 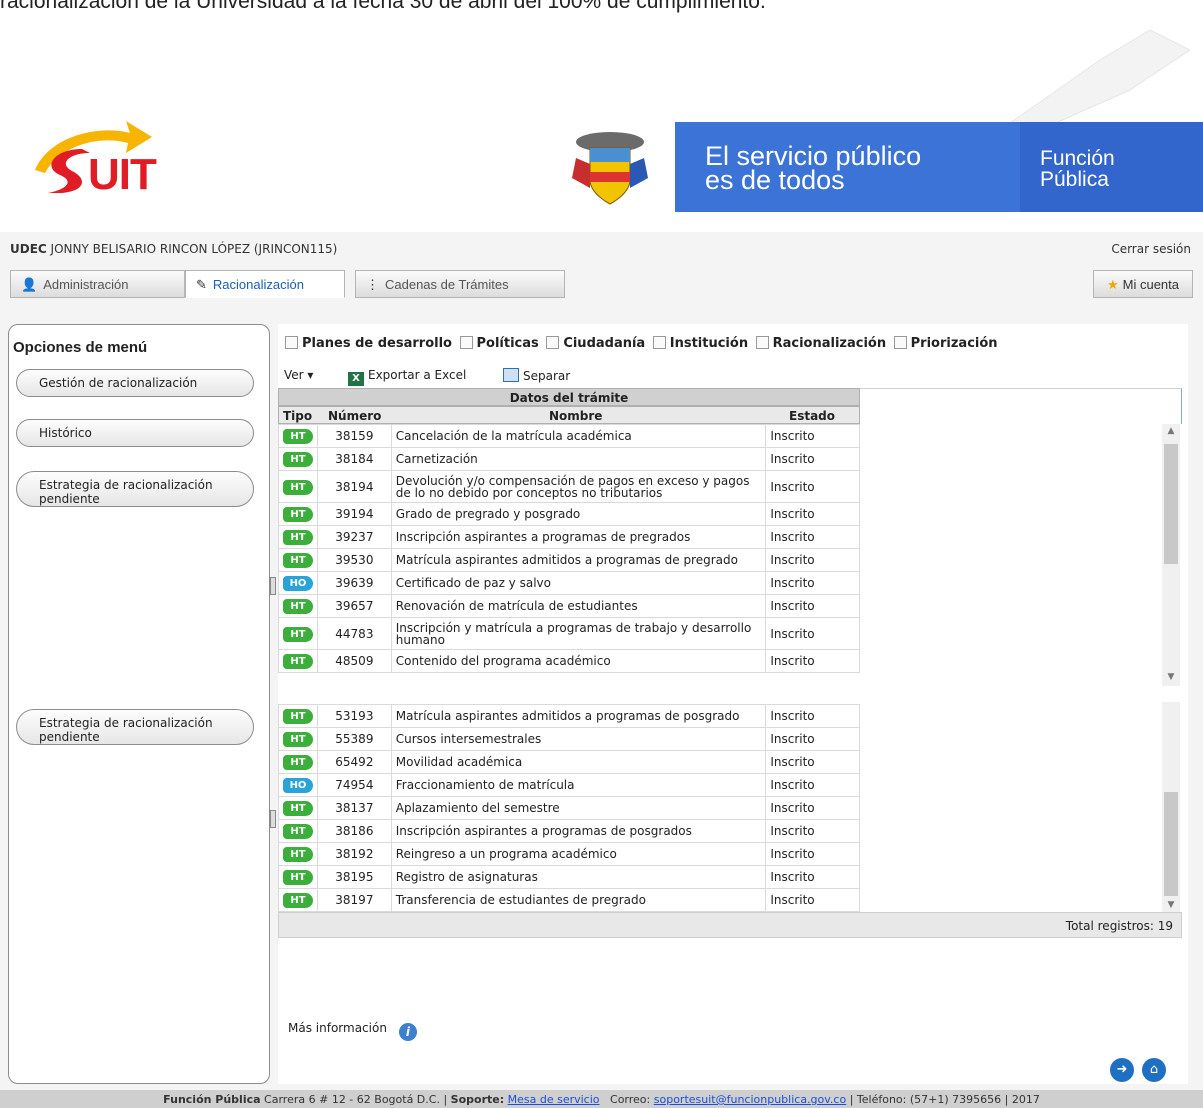 I want to click on table-row: HT 38195 Registro de asignaturas Inscrito, so click(x=569, y=877).